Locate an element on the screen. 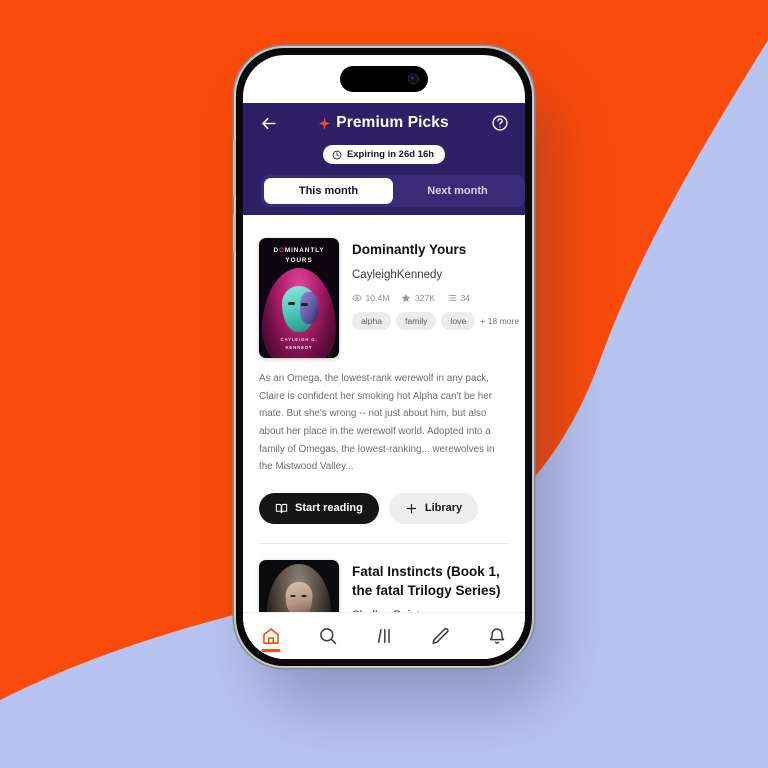 This screenshot has height=768, width=768. tag-family: family is located at coordinates (416, 320).